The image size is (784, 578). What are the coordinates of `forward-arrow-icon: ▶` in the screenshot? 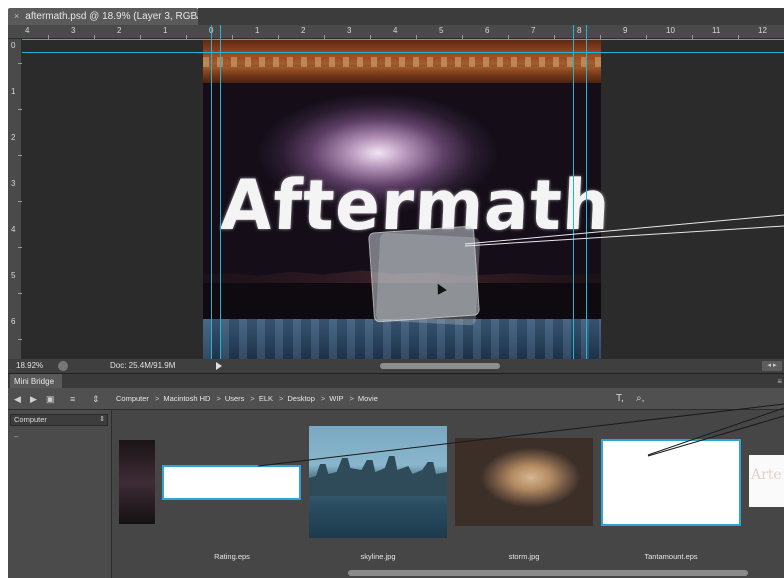 It's located at (33, 399).